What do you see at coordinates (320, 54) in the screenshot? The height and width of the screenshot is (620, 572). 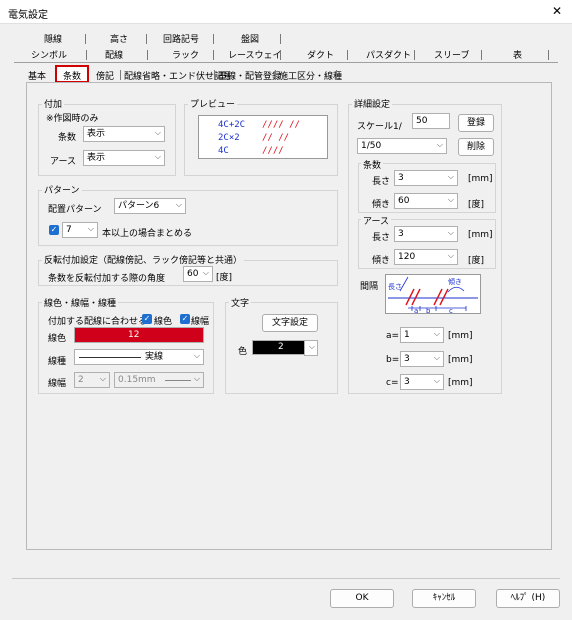 I see `tab-duct: ダクト` at bounding box center [320, 54].